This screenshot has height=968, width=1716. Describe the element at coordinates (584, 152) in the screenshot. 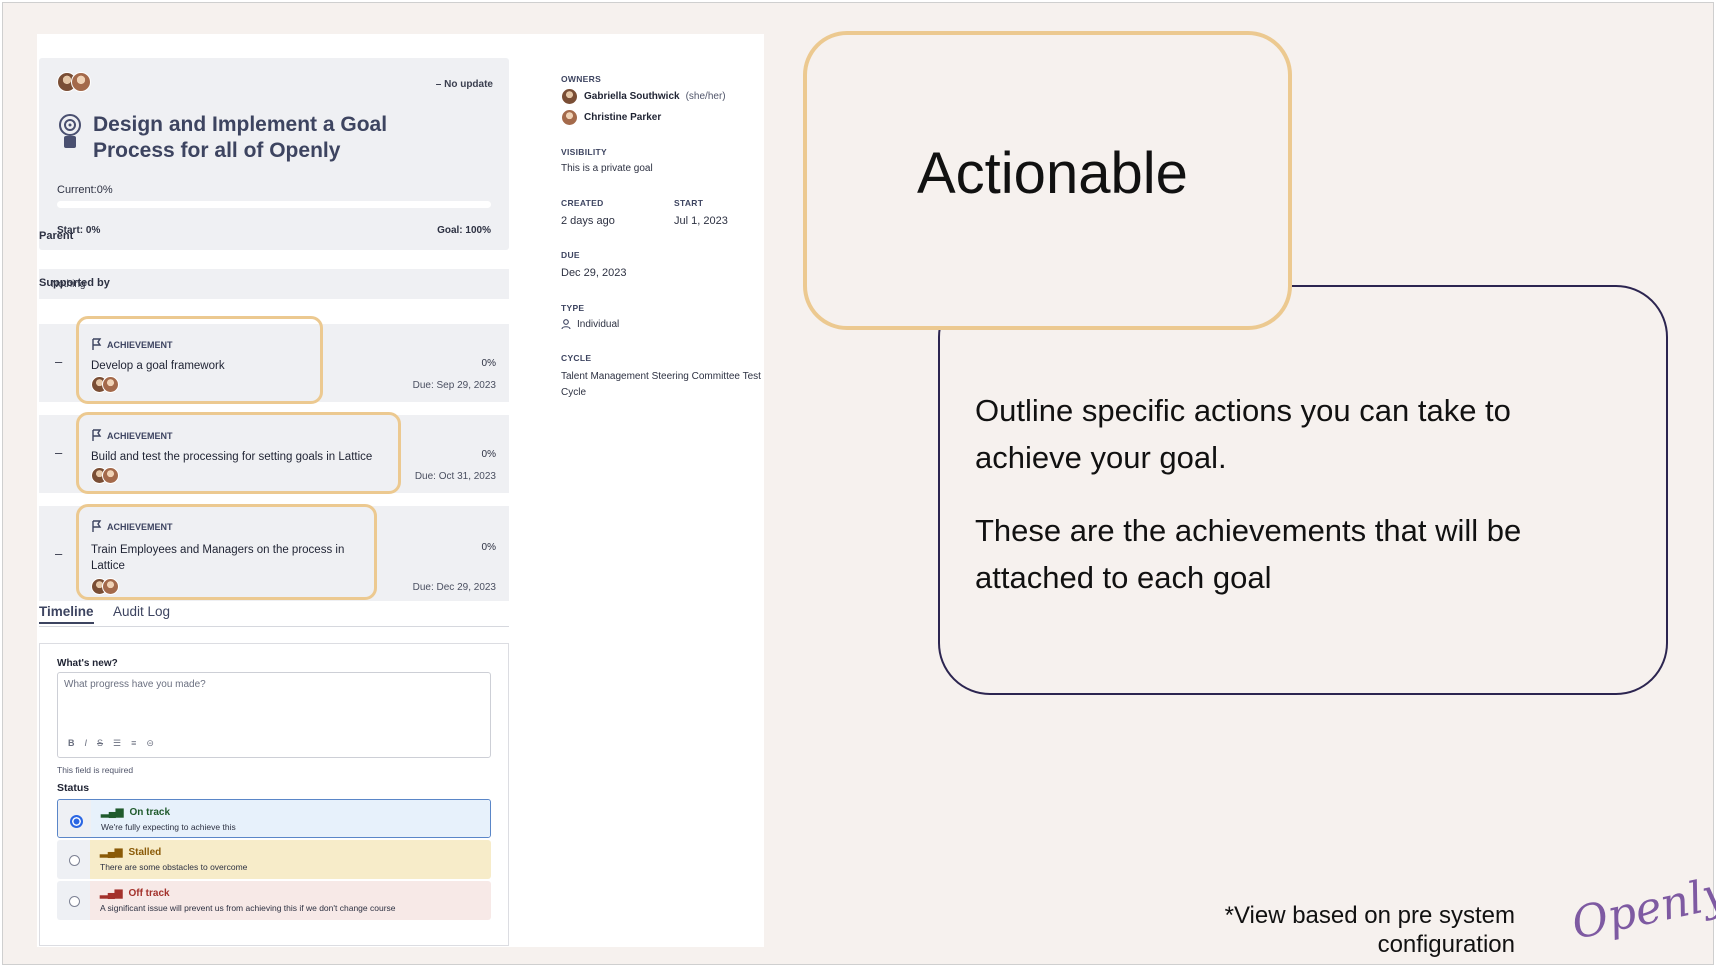

I see `visibility-heading: VISIBILITY` at that location.